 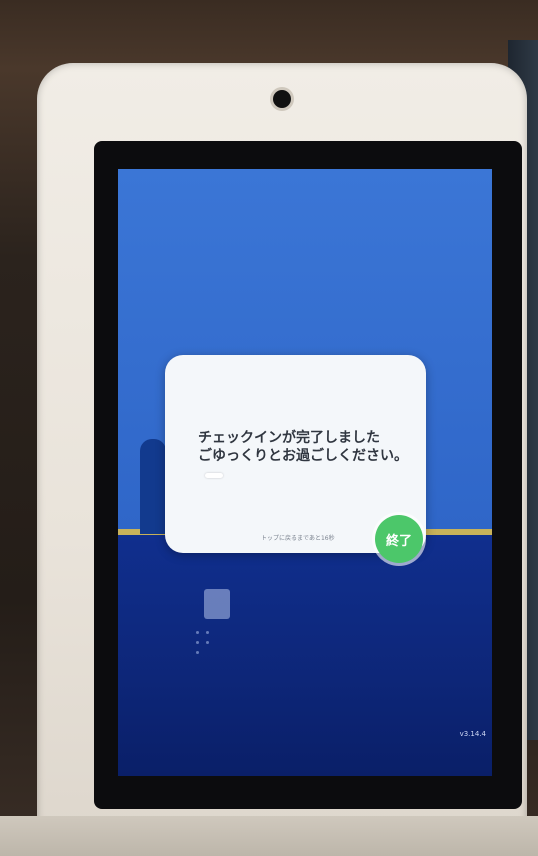 What do you see at coordinates (153, 486) in the screenshot?
I see `person-illustration` at bounding box center [153, 486].